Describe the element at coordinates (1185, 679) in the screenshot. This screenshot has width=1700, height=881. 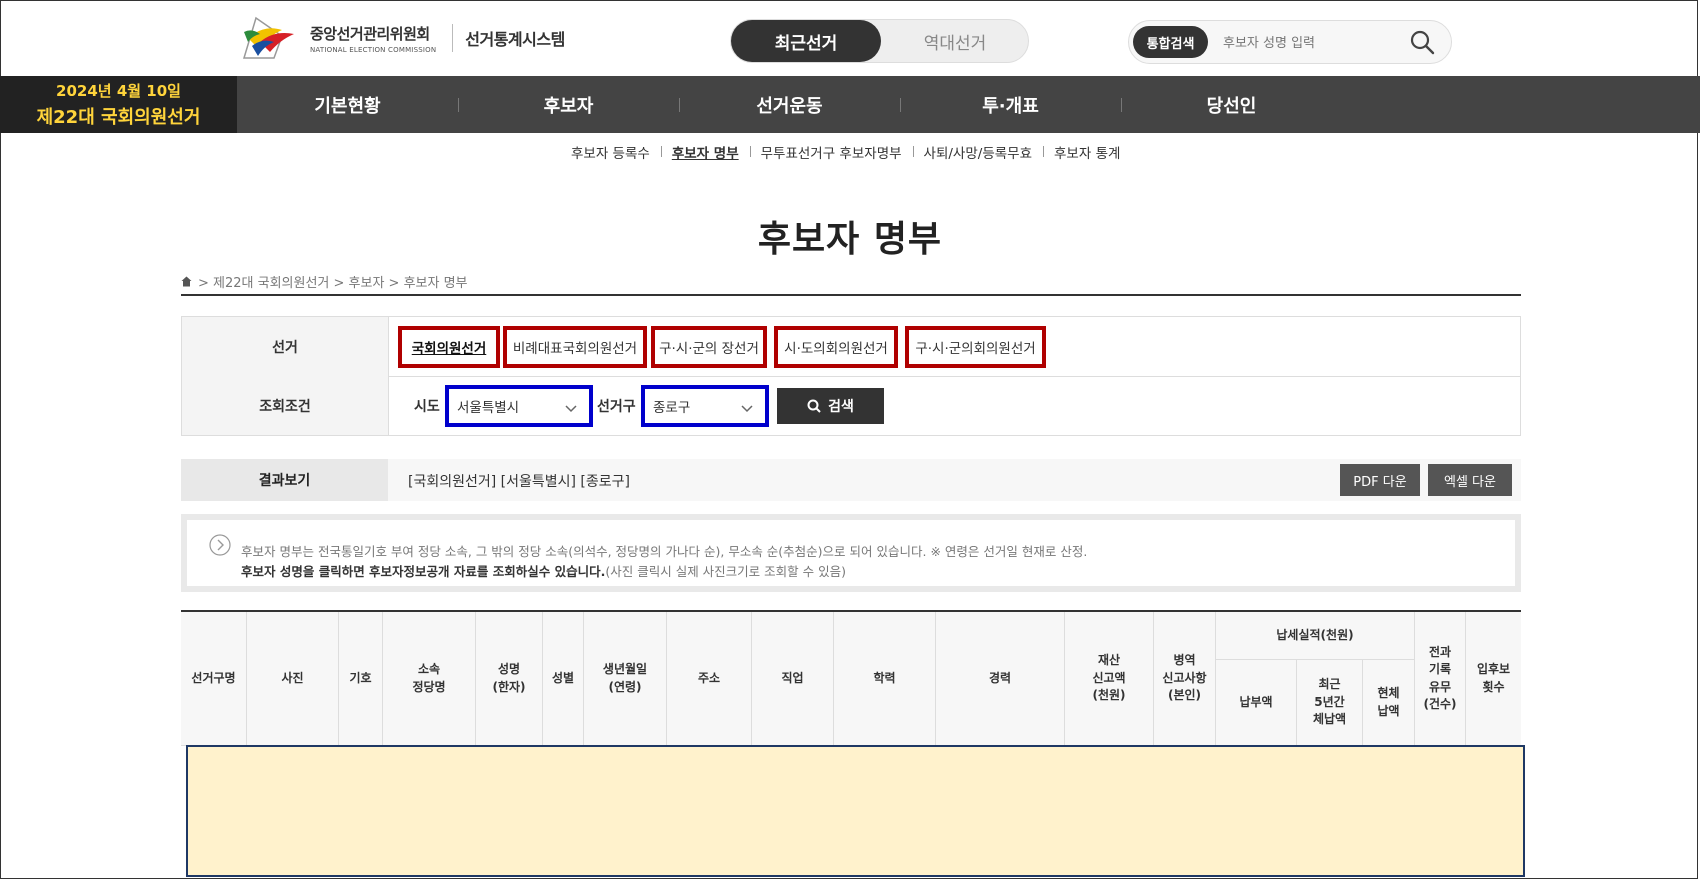
I see `col-military: 병역 신고사항 (본인)` at that location.